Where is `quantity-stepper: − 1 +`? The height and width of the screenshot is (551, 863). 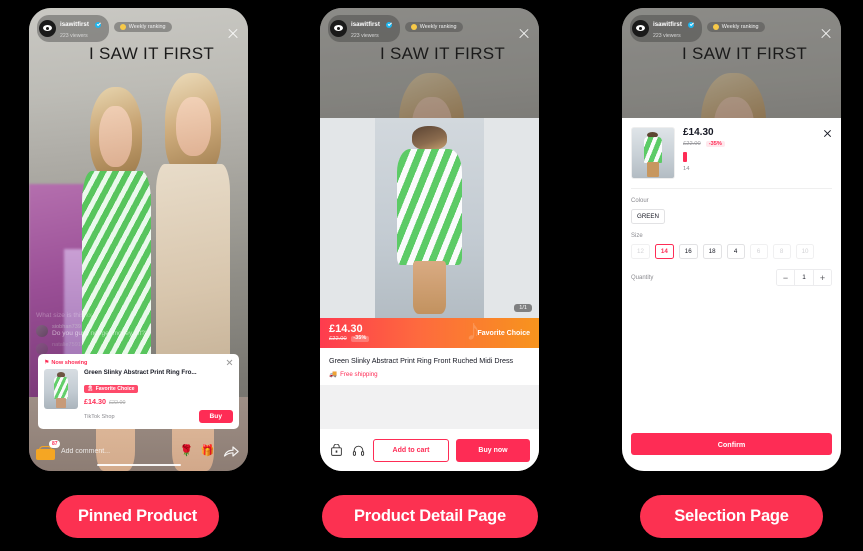 quantity-stepper: − 1 + is located at coordinates (804, 277).